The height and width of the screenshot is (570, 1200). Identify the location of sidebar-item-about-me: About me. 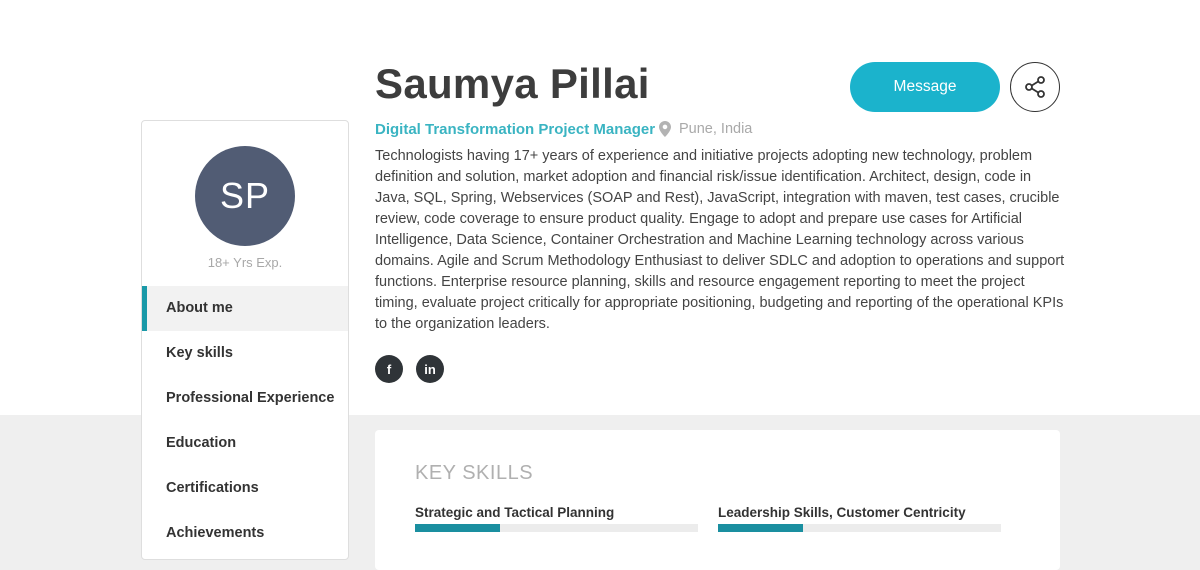
(245, 308).